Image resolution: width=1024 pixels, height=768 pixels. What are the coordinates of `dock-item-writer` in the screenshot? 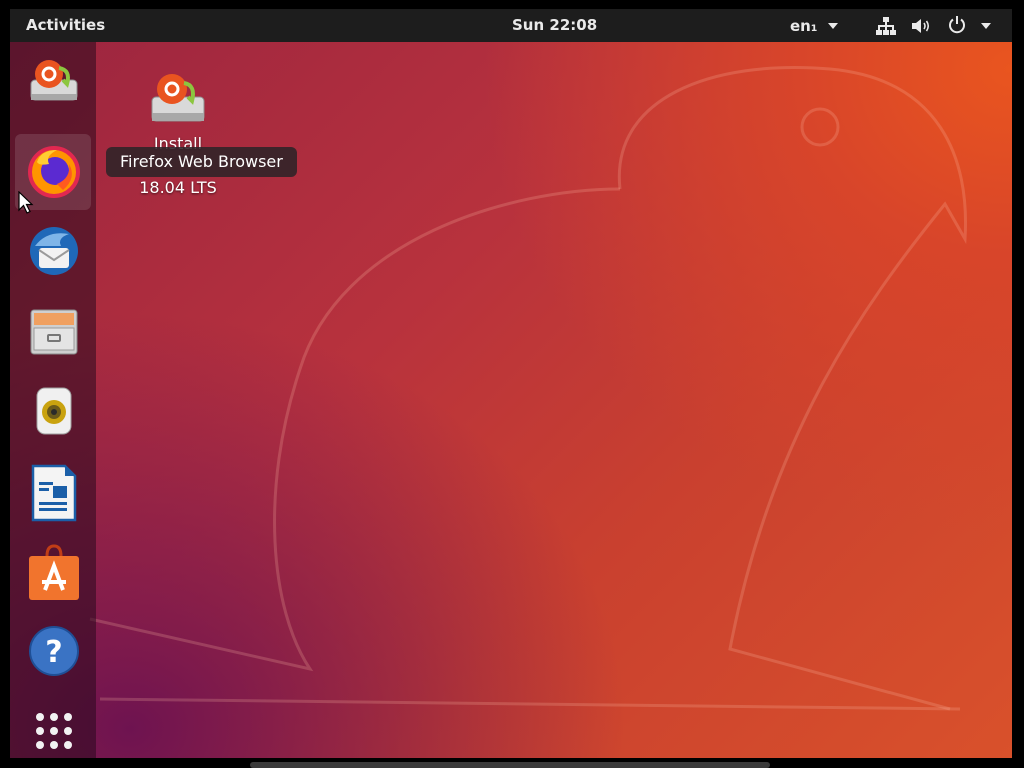 It's located at (53, 492).